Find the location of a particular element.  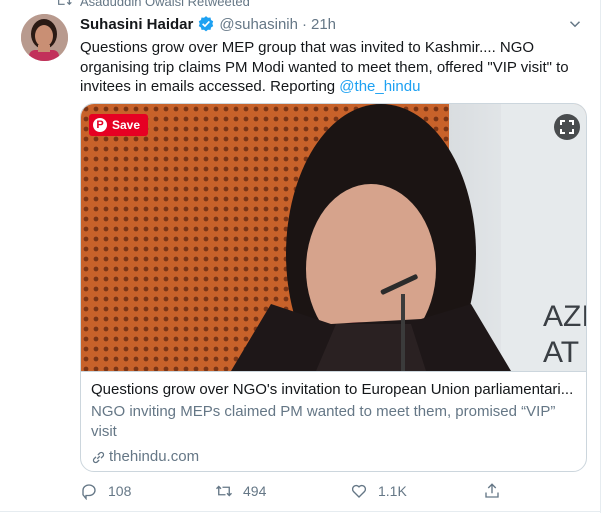

reply-button: 108 is located at coordinates (105, 491).